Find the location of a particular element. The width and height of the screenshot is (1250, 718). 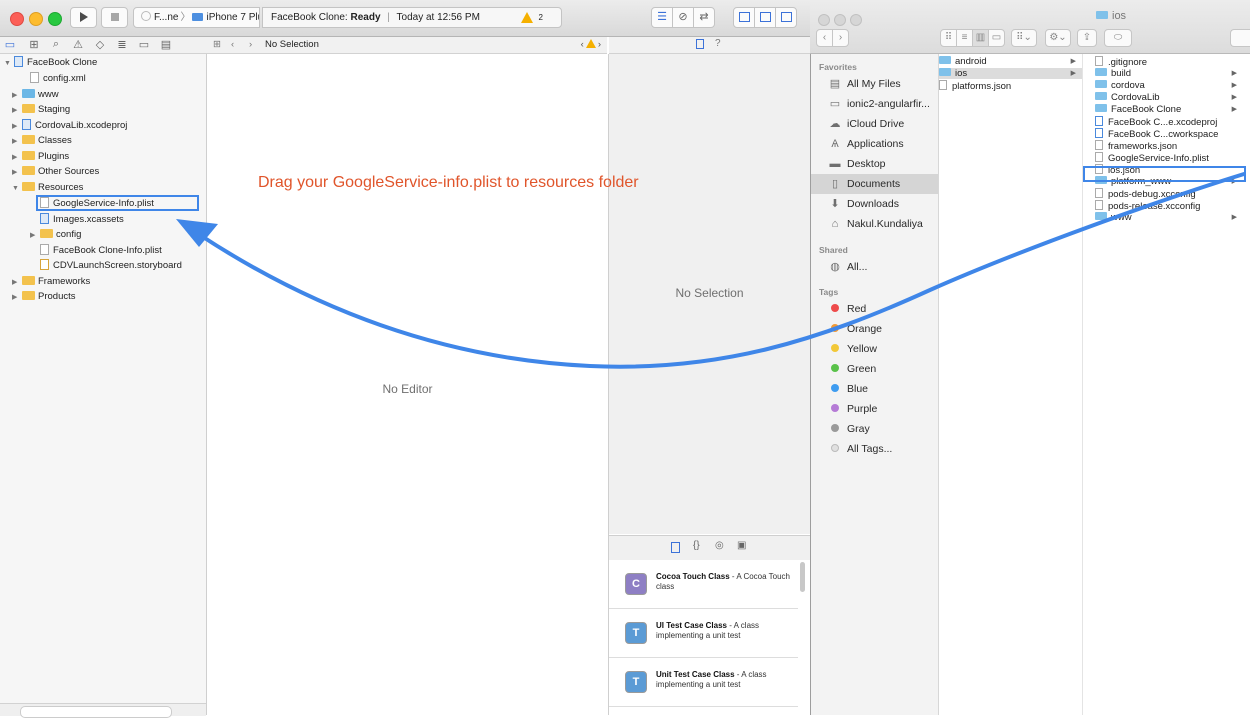

column-row: www ▶ is located at coordinates (1163, 217).